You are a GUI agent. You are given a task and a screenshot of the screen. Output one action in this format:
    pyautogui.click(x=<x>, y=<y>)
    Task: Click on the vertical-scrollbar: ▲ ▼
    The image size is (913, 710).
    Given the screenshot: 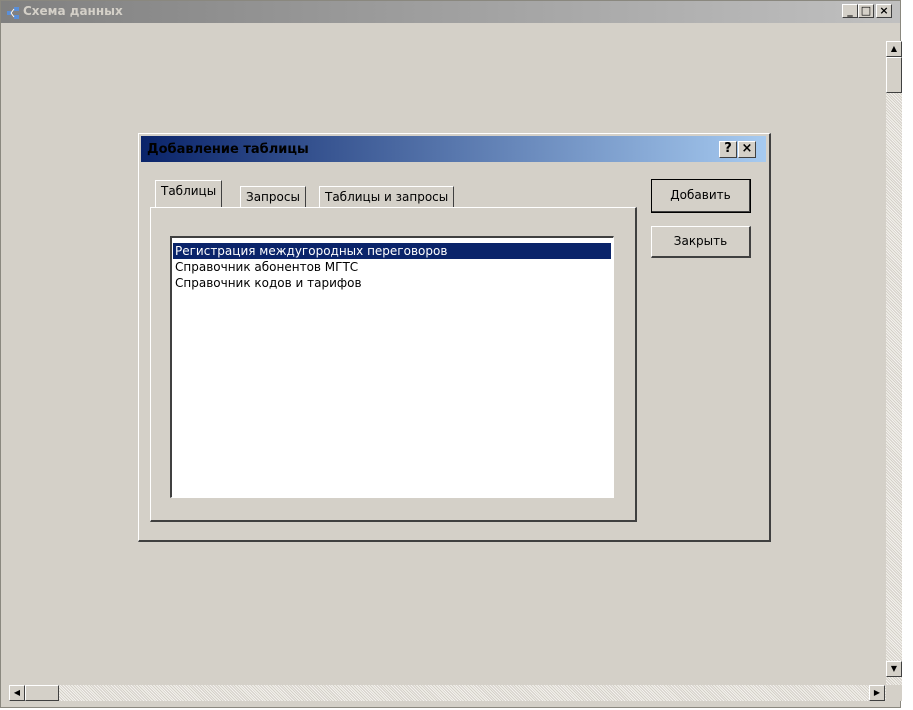 What is the action you would take?
    pyautogui.click(x=894, y=363)
    